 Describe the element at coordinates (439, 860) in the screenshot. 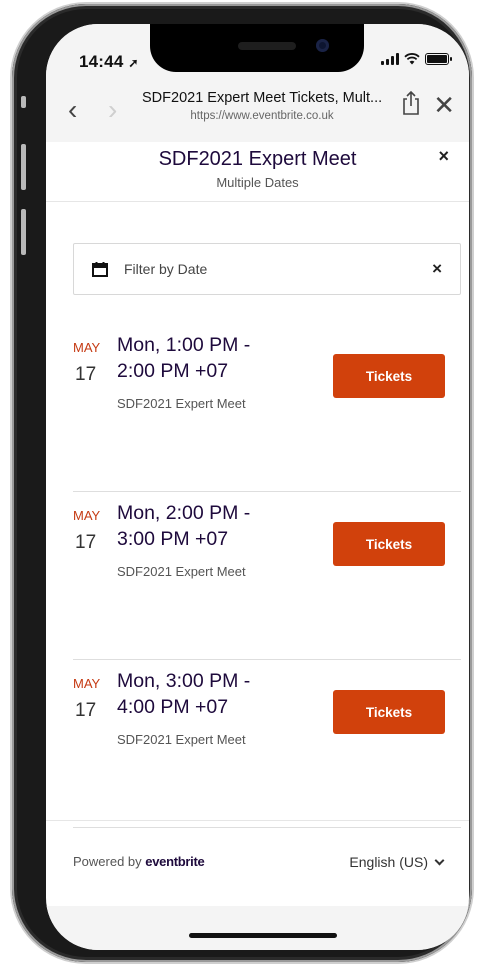

I see `chevron-down-icon` at that location.